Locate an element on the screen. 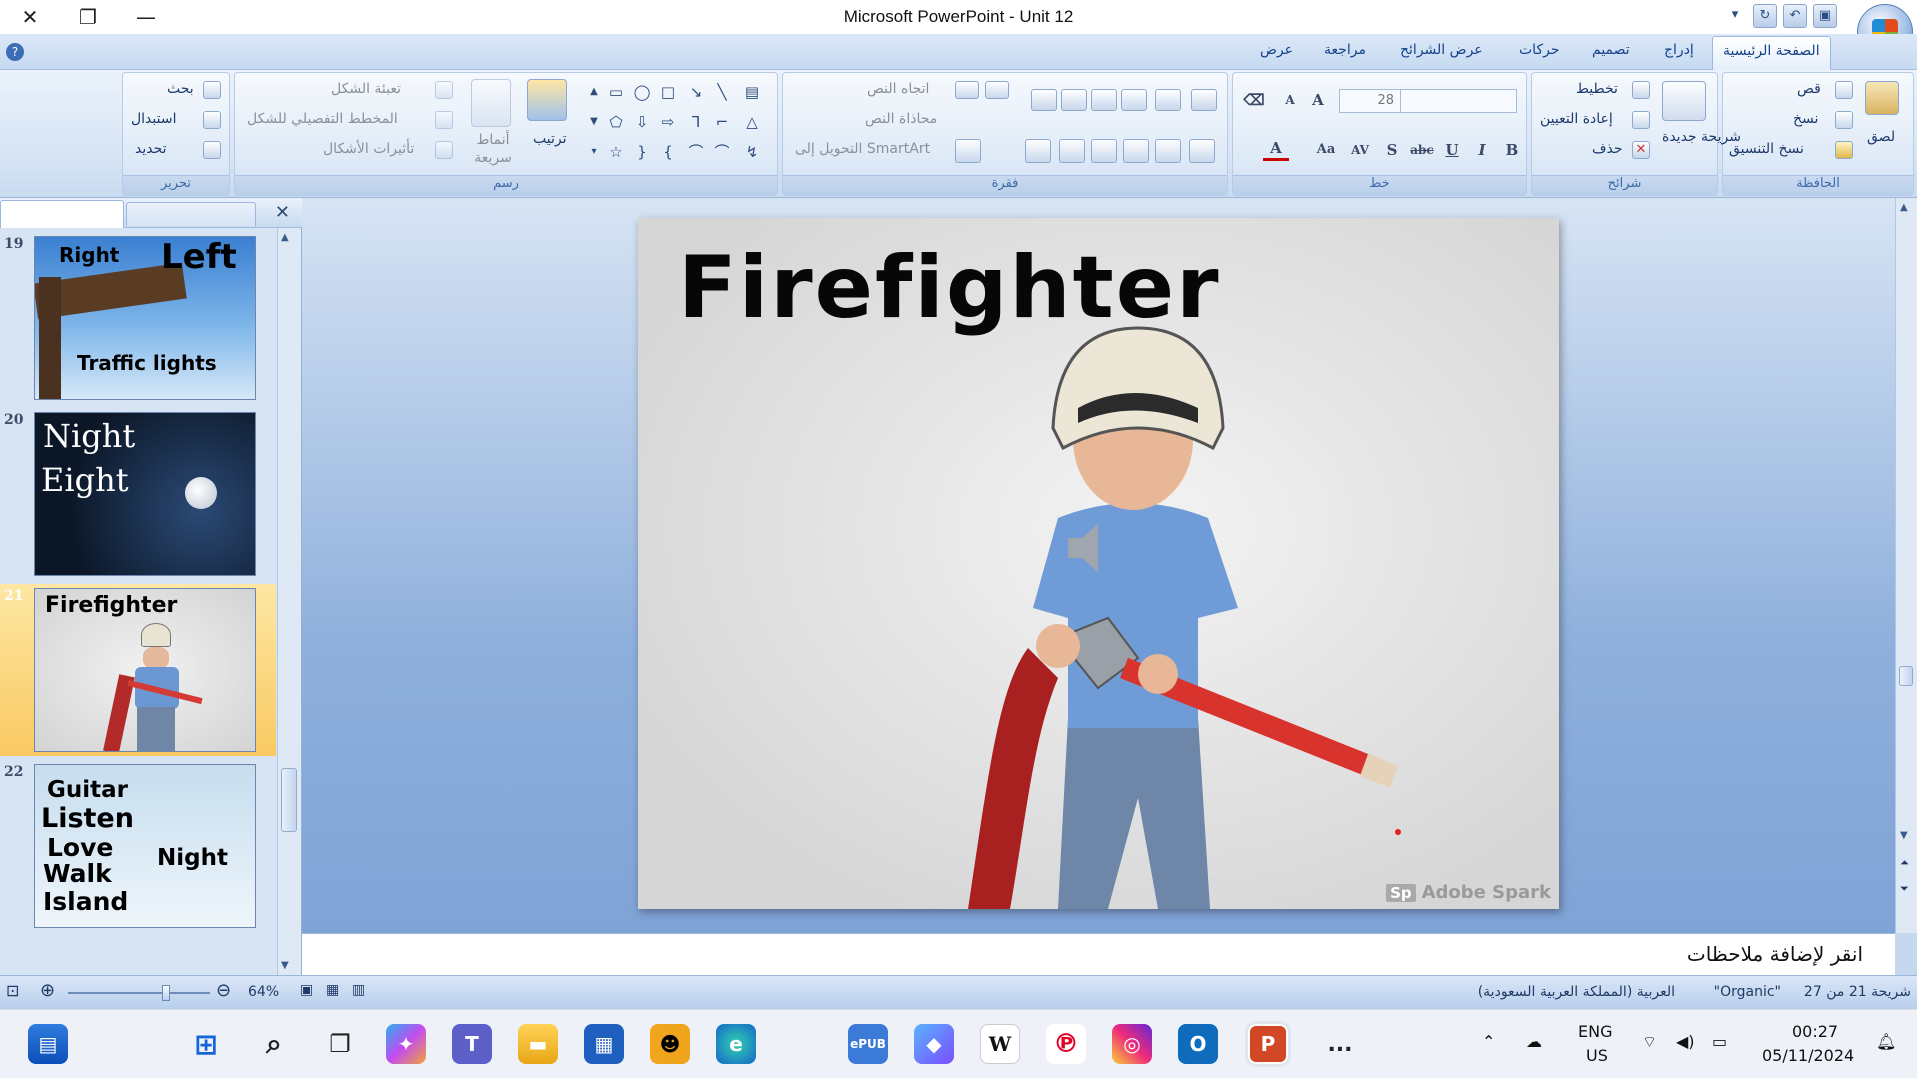  star-shape-icon: ☆ is located at coordinates (616, 152).